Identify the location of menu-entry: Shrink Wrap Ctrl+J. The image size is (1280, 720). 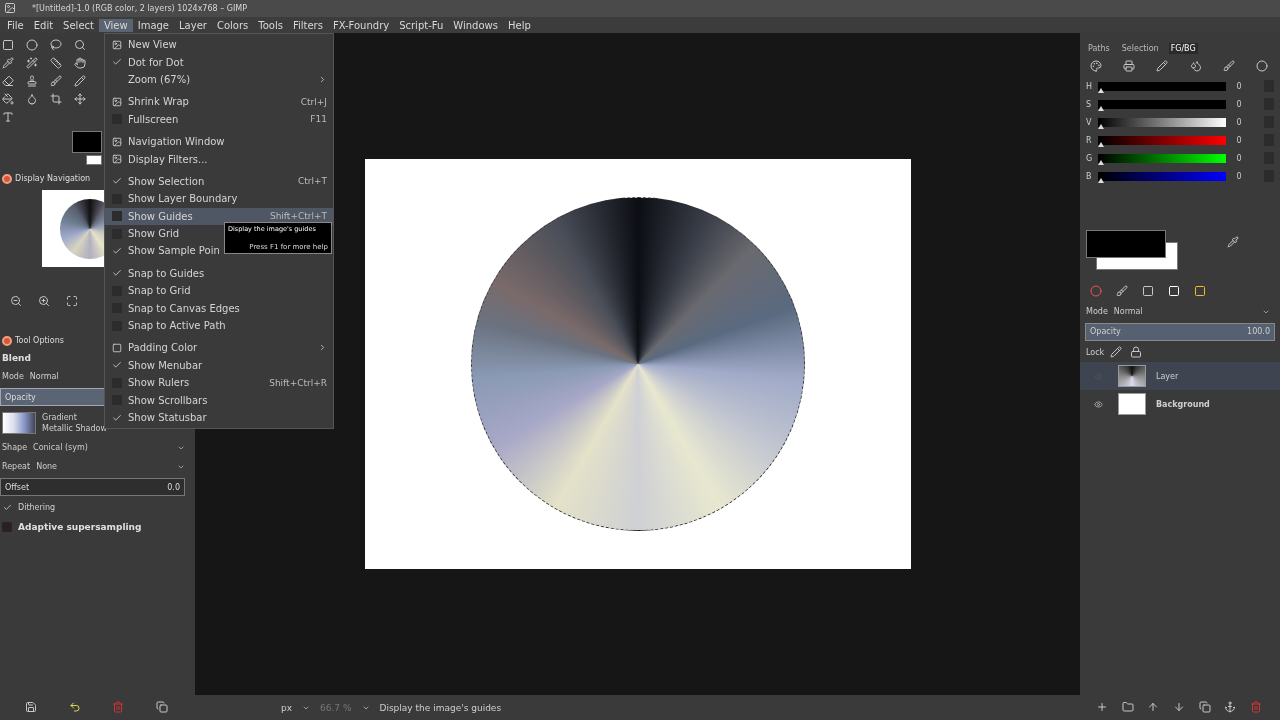
(219, 102).